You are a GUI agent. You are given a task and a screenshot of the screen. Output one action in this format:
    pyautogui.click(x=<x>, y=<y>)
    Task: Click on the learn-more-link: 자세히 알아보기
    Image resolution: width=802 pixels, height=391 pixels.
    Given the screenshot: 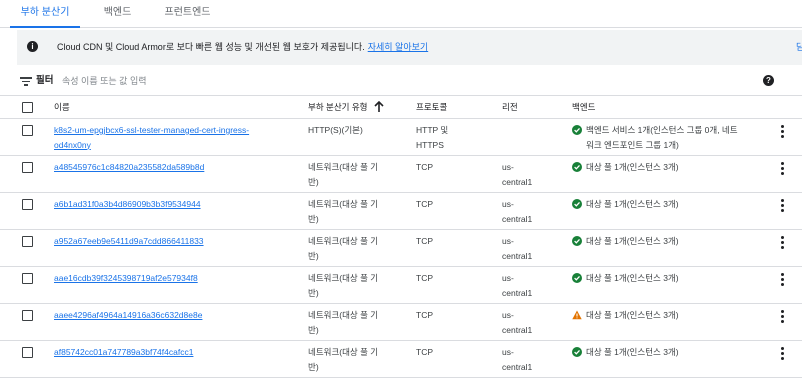 What is the action you would take?
    pyautogui.click(x=398, y=47)
    